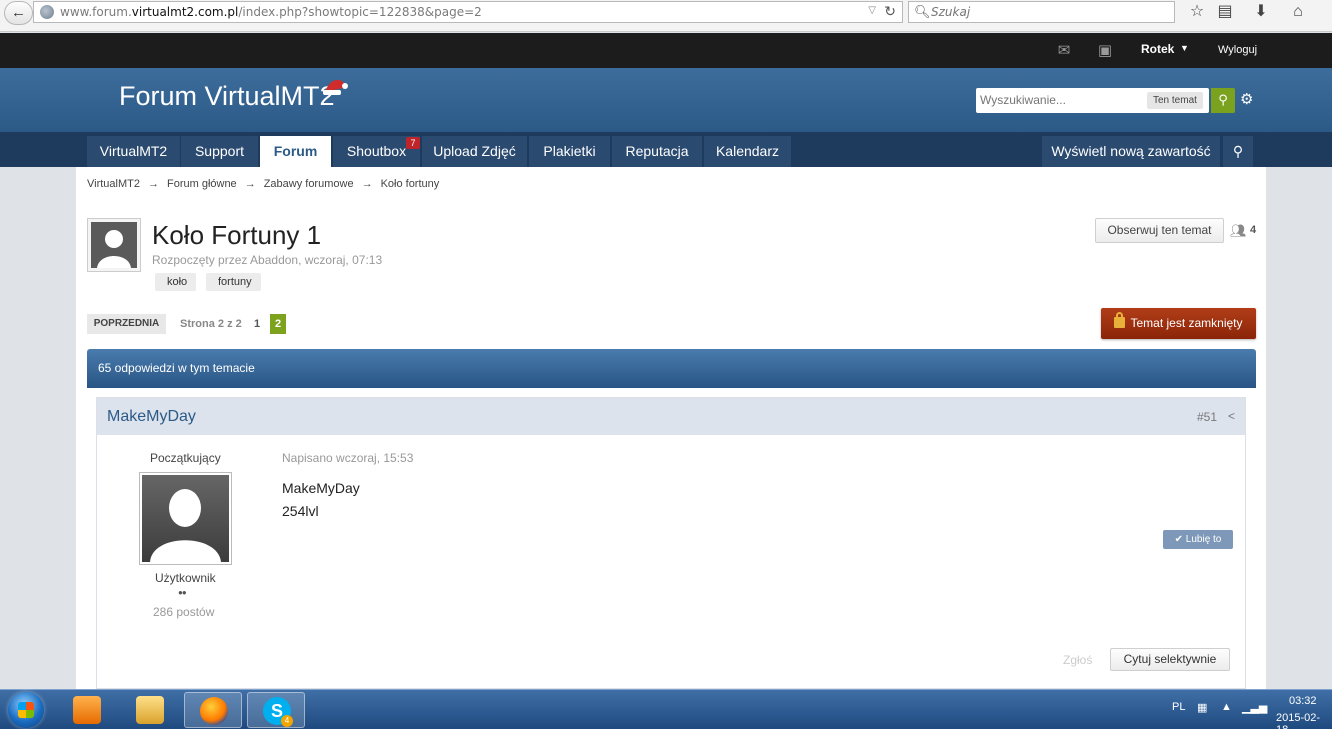 This screenshot has width=1332, height=729. What do you see at coordinates (1207, 417) in the screenshot?
I see `post-number-link: #51` at bounding box center [1207, 417].